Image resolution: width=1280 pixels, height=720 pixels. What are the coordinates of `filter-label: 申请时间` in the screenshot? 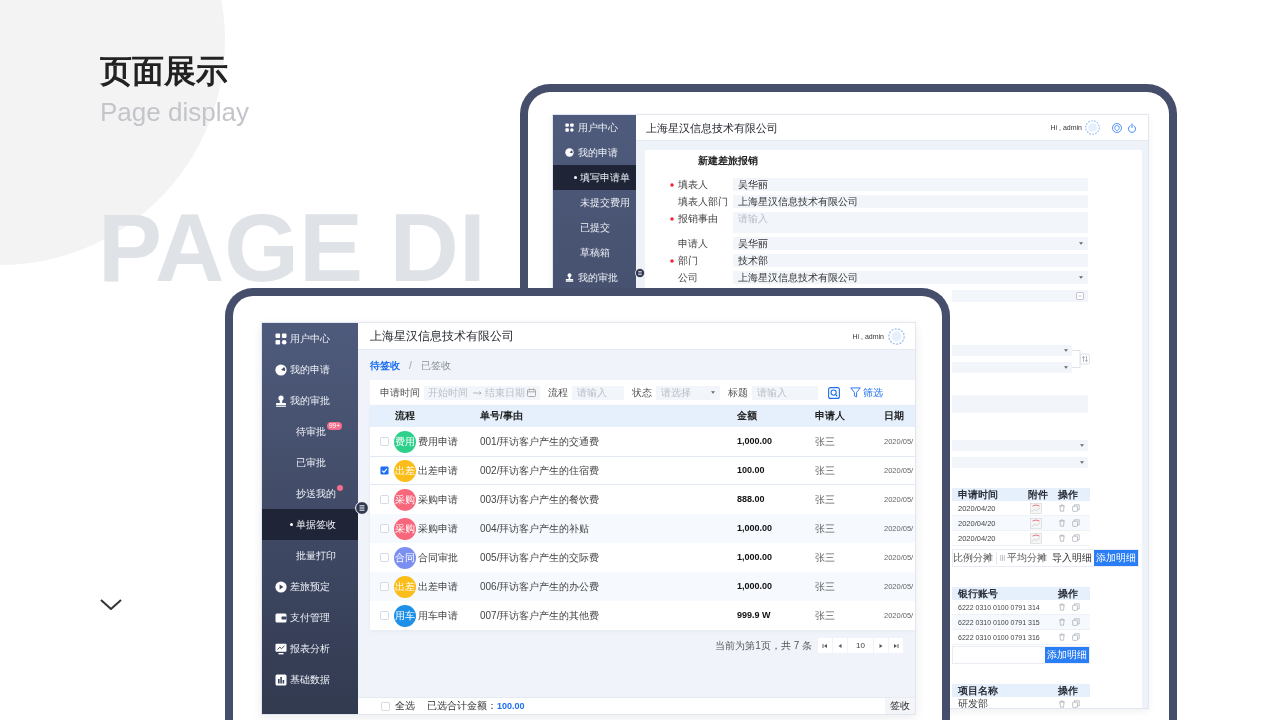 It's located at (400, 392).